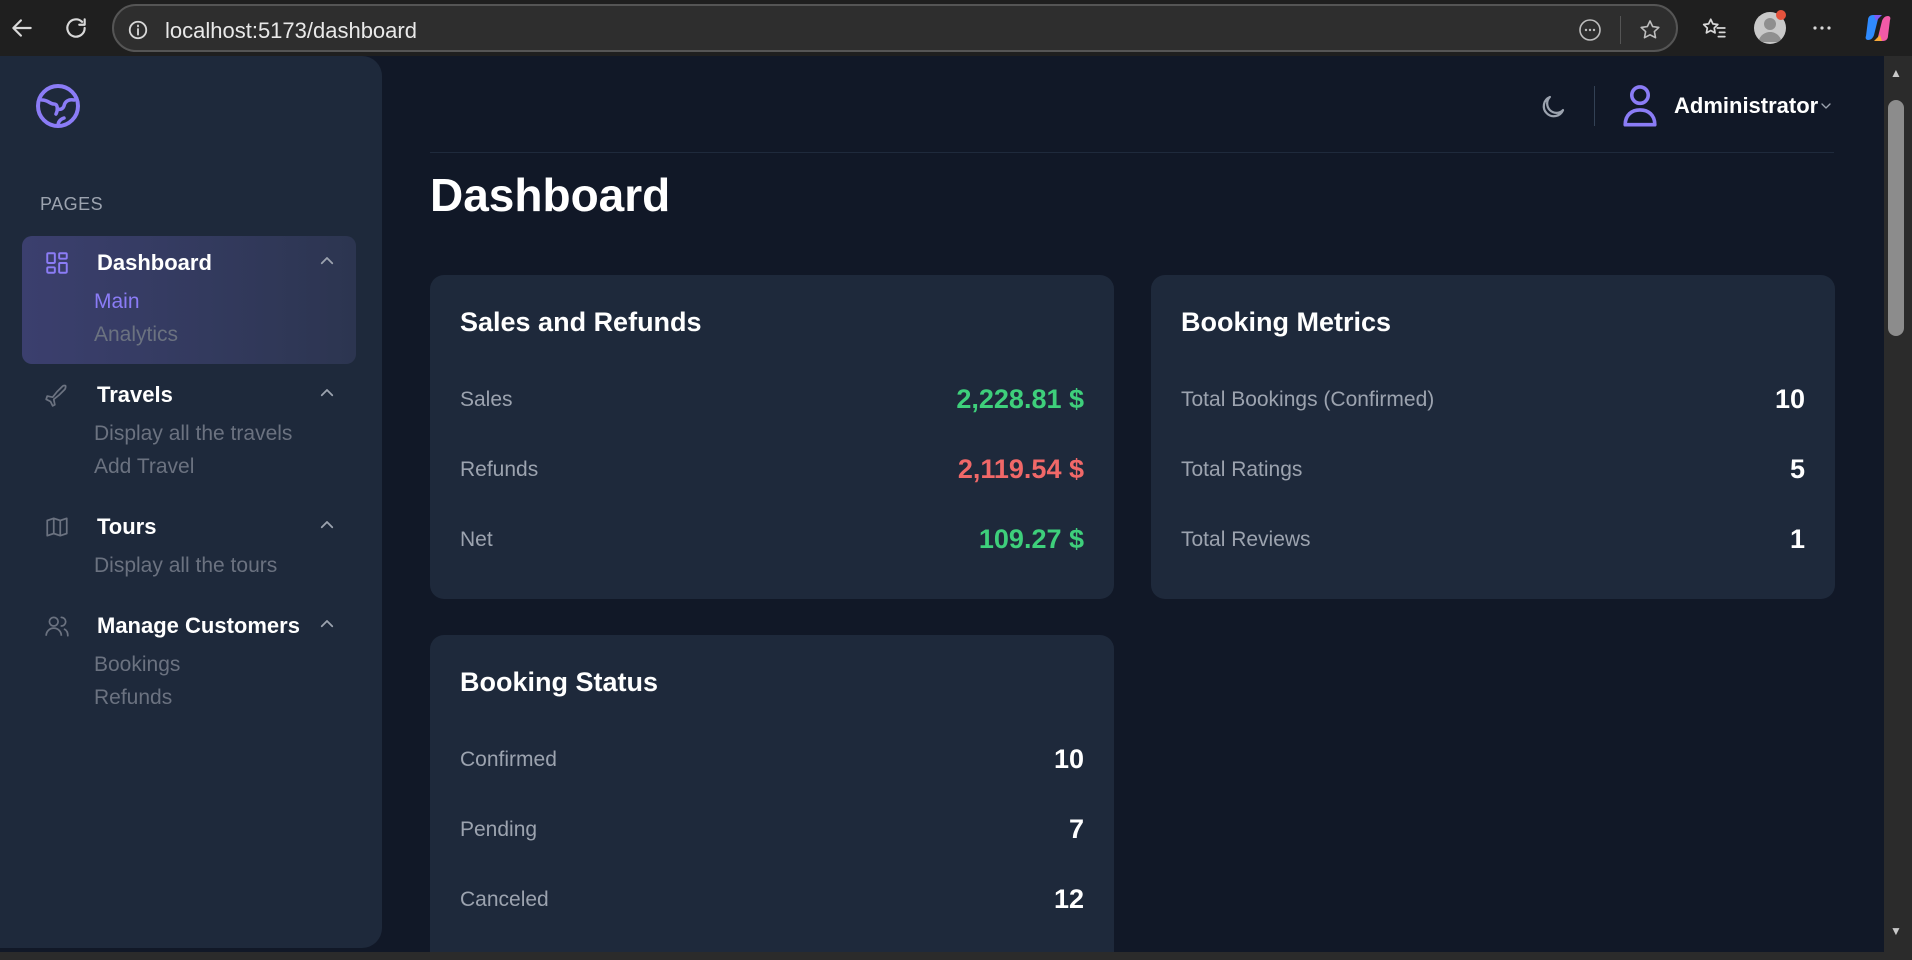  I want to click on confirmed-value: 10, so click(1068, 759).